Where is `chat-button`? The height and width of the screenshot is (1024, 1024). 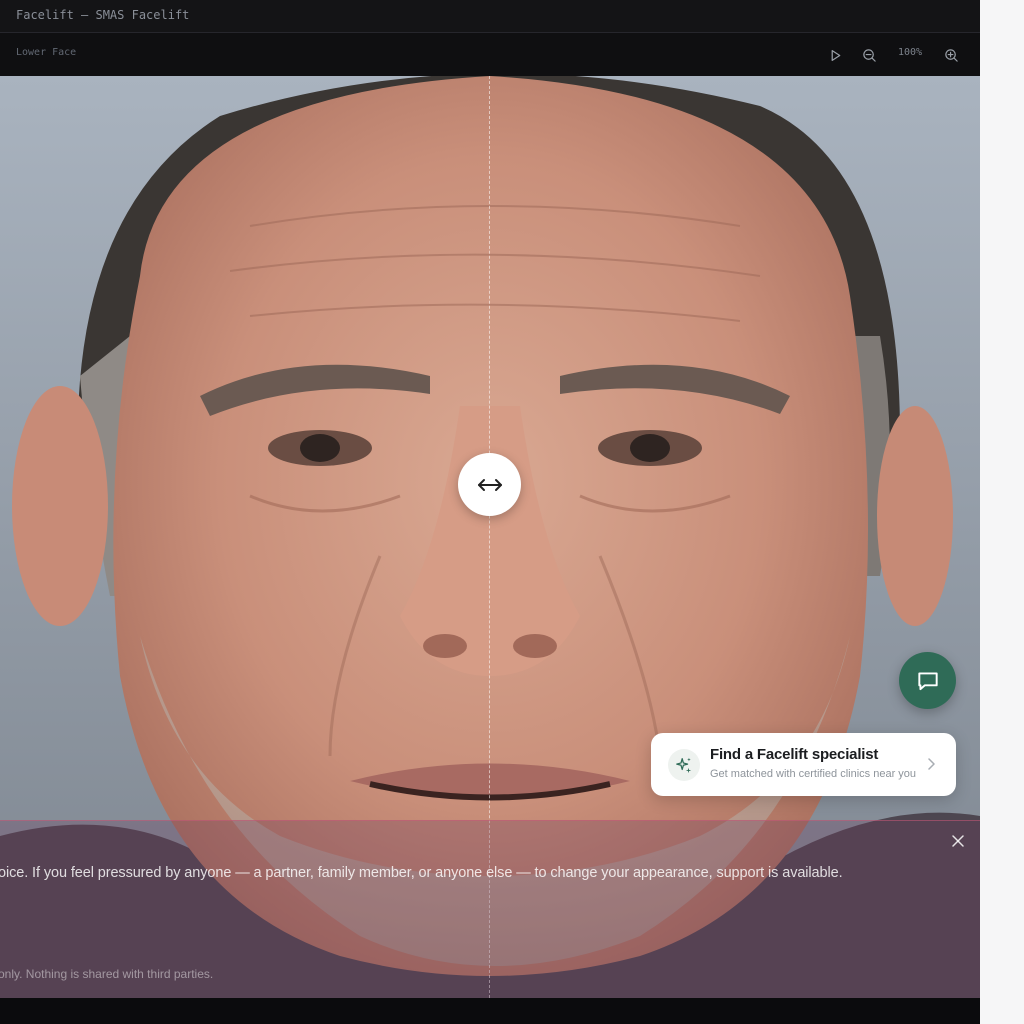 chat-button is located at coordinates (927, 680).